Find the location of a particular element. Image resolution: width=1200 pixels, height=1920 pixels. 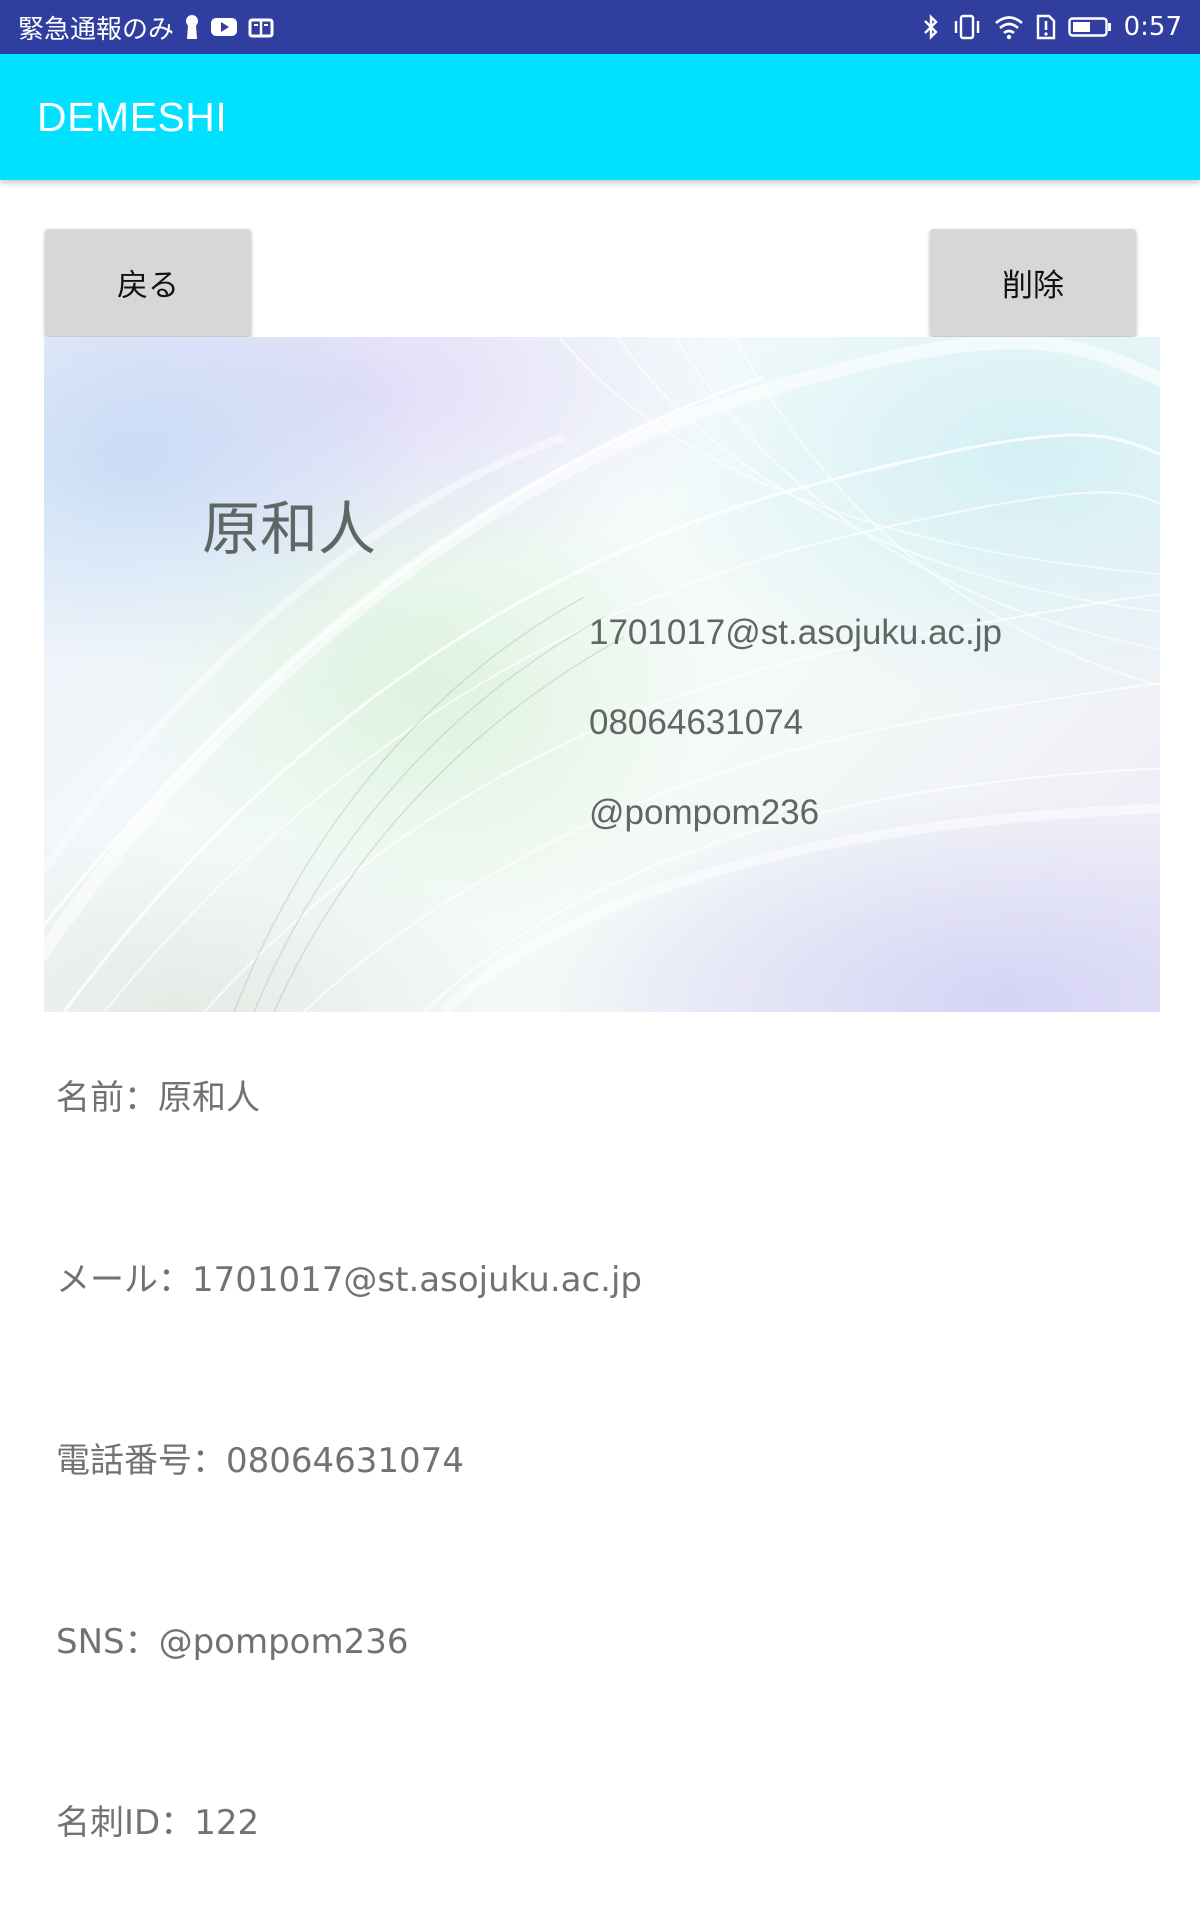

bluetooth-icon is located at coordinates (931, 27).